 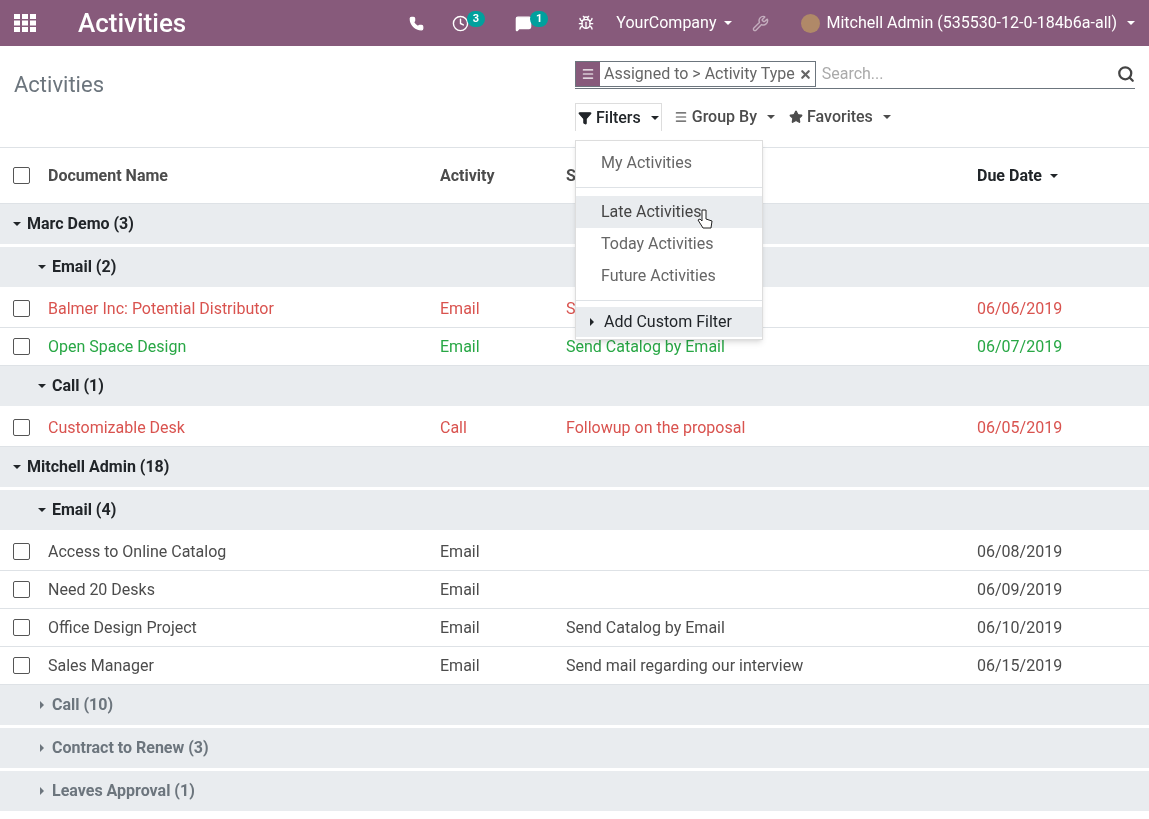 I want to click on table-cell-text: Sales Manager, so click(x=101, y=665).